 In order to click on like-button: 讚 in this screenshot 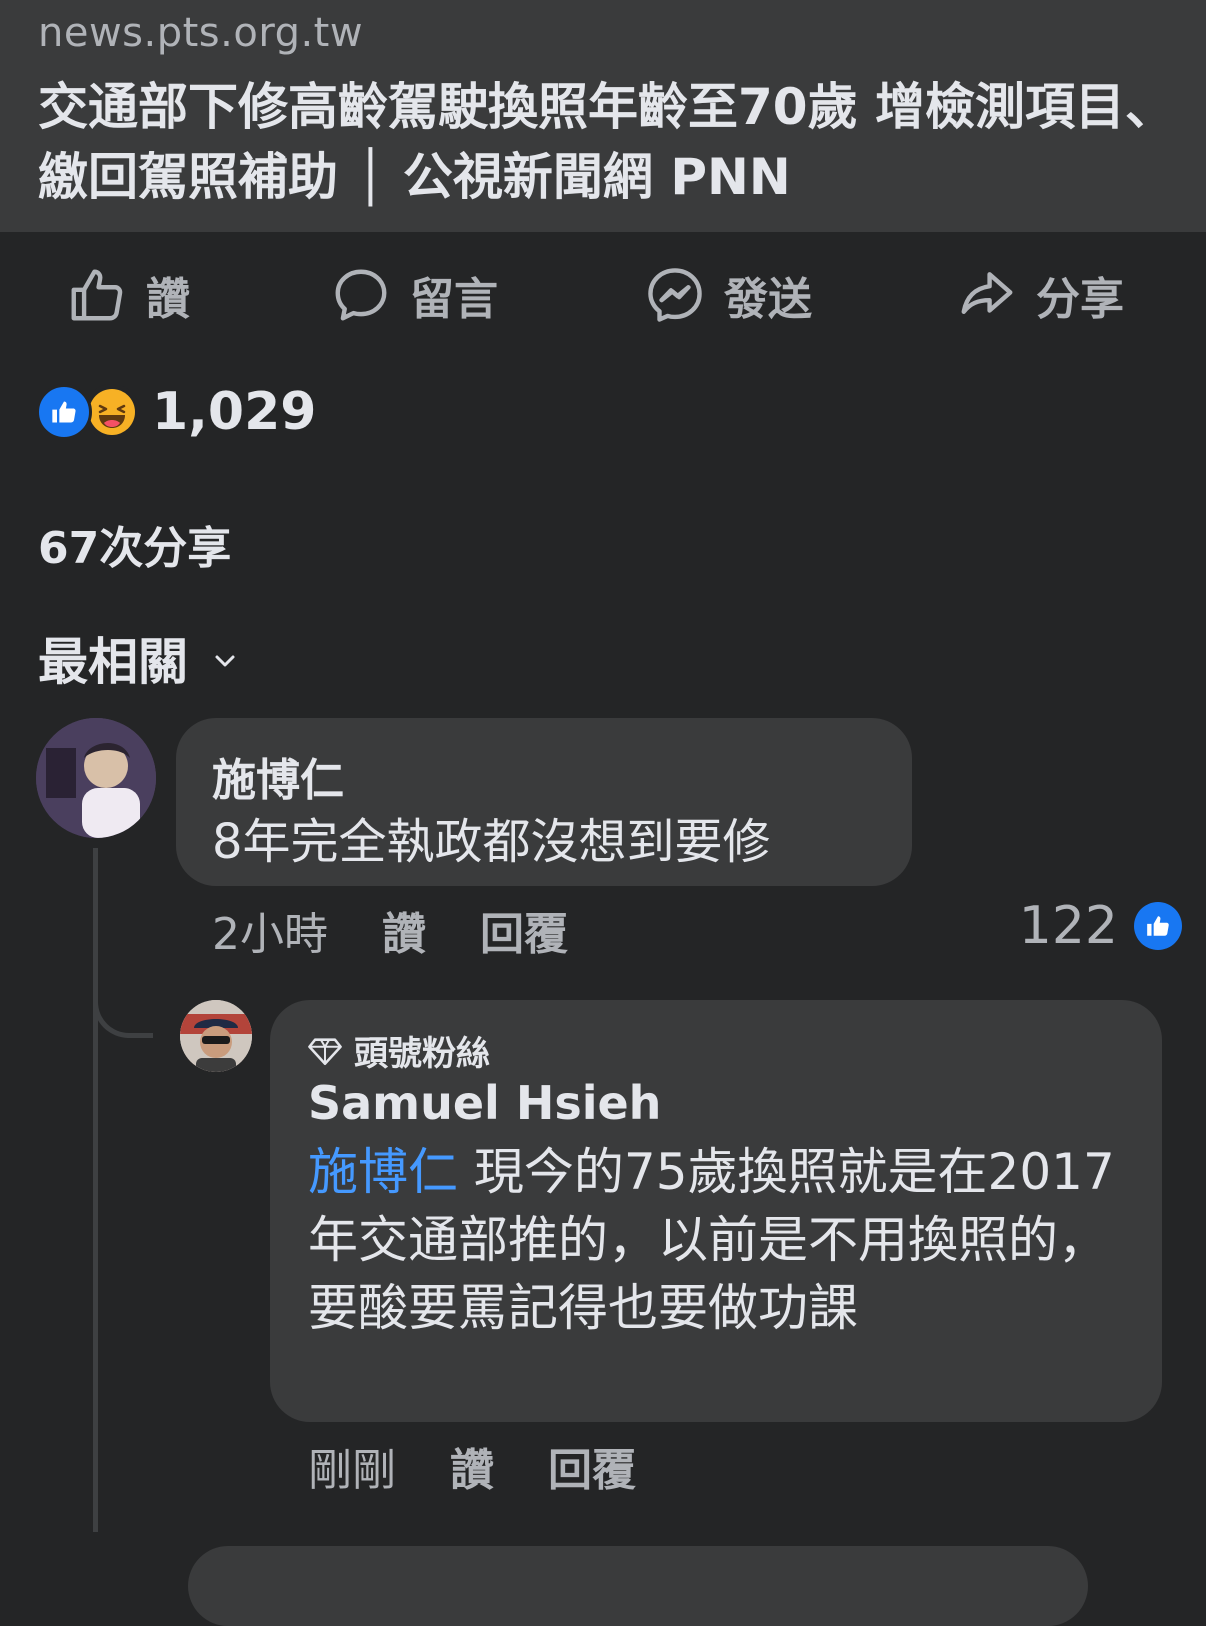, I will do `click(128, 295)`.